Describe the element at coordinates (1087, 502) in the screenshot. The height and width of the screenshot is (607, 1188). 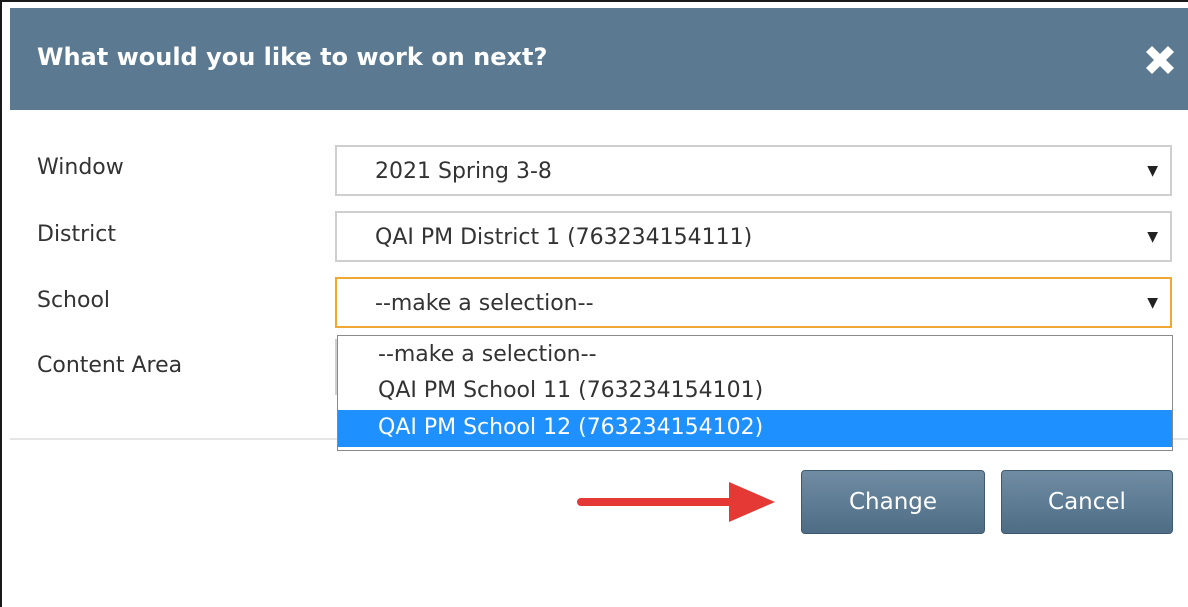
I see `cancel-button: Cancel` at that location.